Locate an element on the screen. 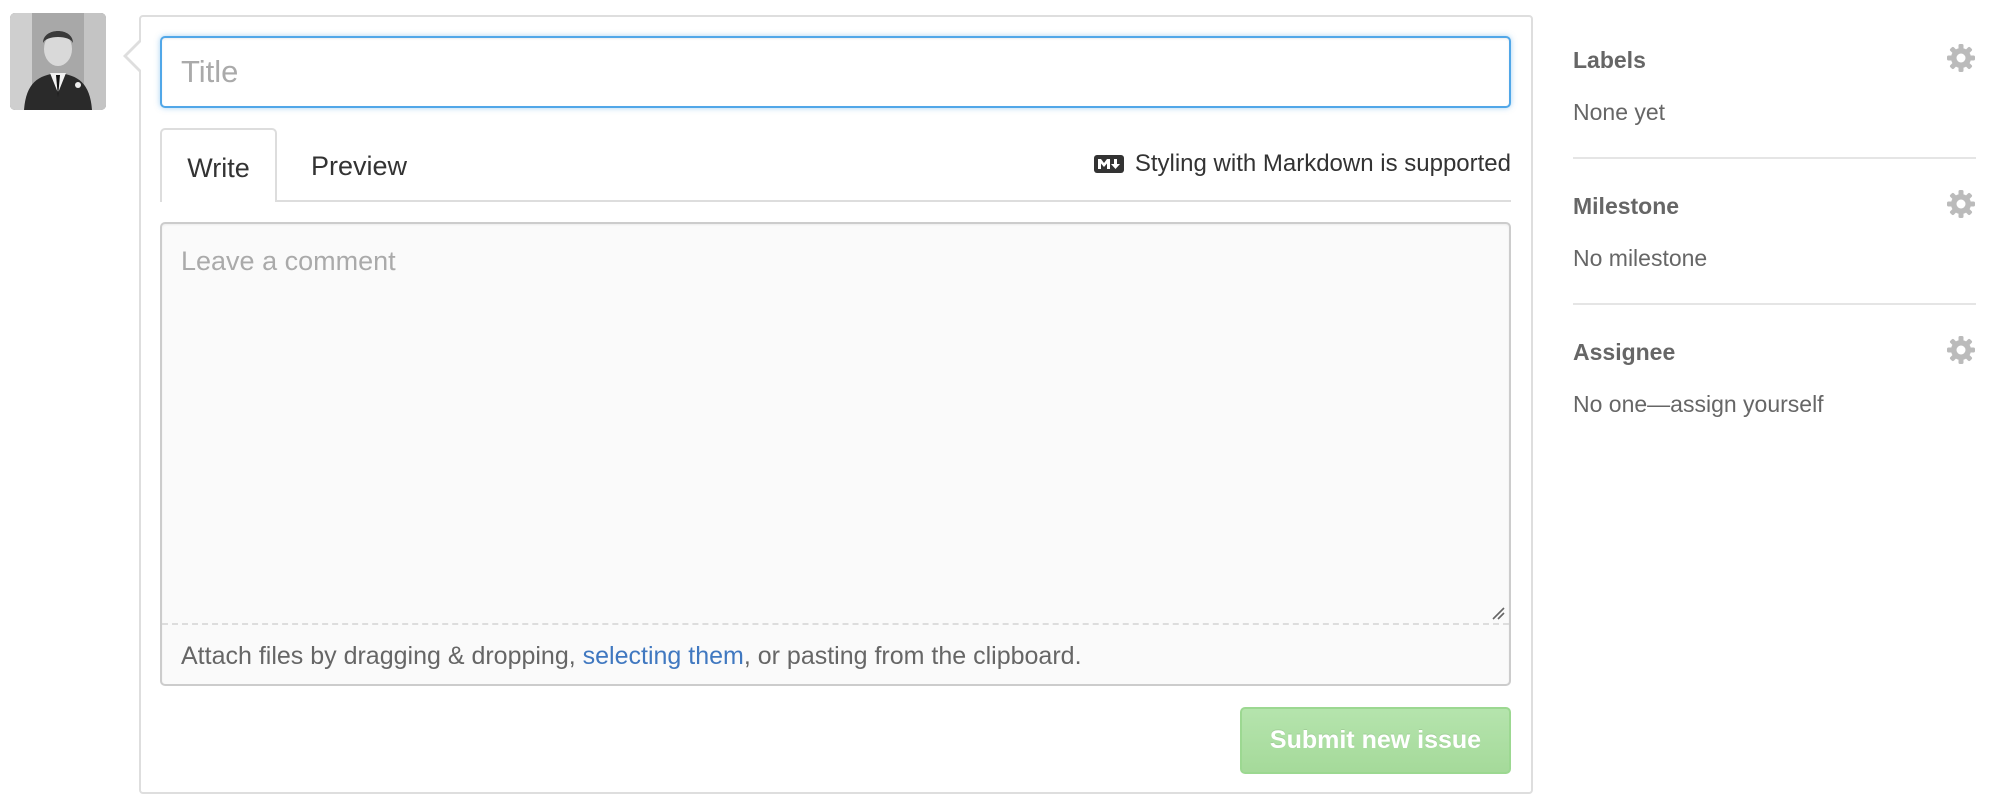 The height and width of the screenshot is (810, 1990). milestone-value: No milestone is located at coordinates (1640, 258).